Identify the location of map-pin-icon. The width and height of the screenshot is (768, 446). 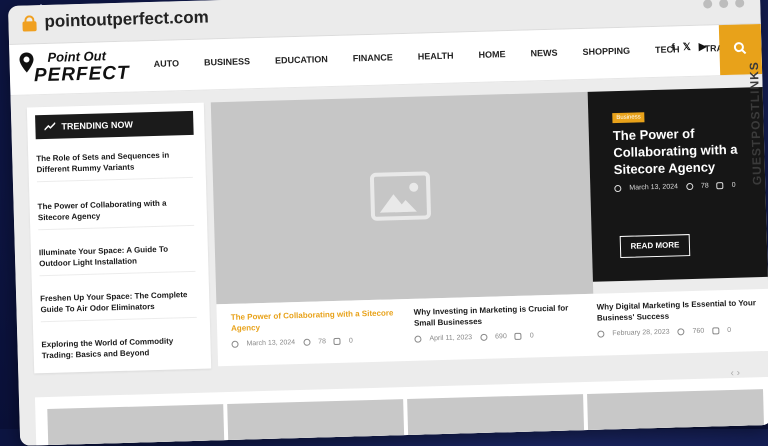
(26, 62).